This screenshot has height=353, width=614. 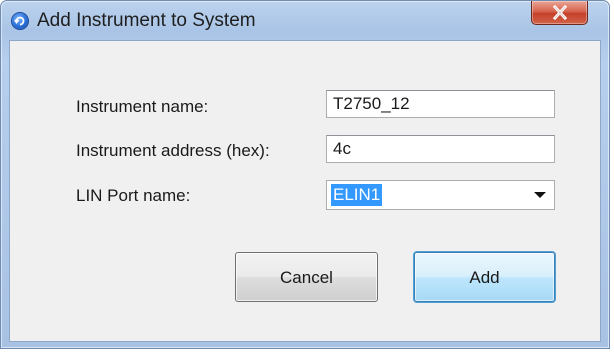 What do you see at coordinates (146, 20) in the screenshot?
I see `window-title: Add Instrument to System` at bounding box center [146, 20].